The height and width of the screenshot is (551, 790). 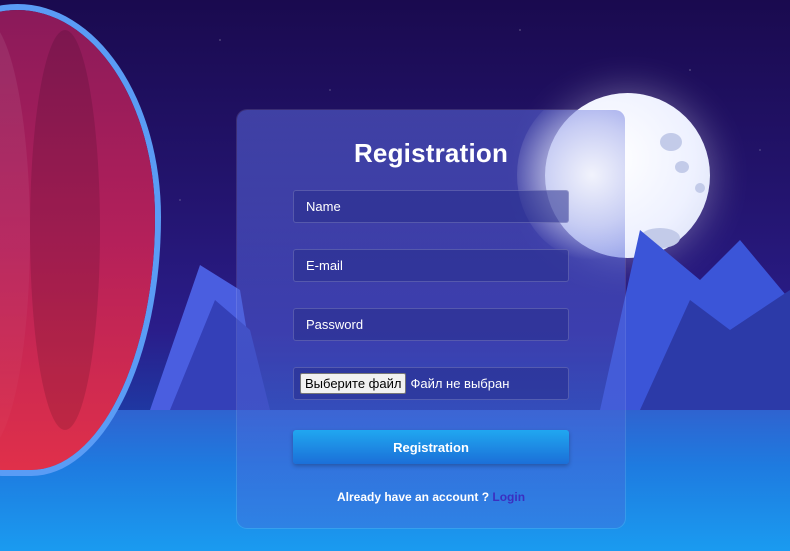 I want to click on form-title: Registration, so click(x=431, y=153).